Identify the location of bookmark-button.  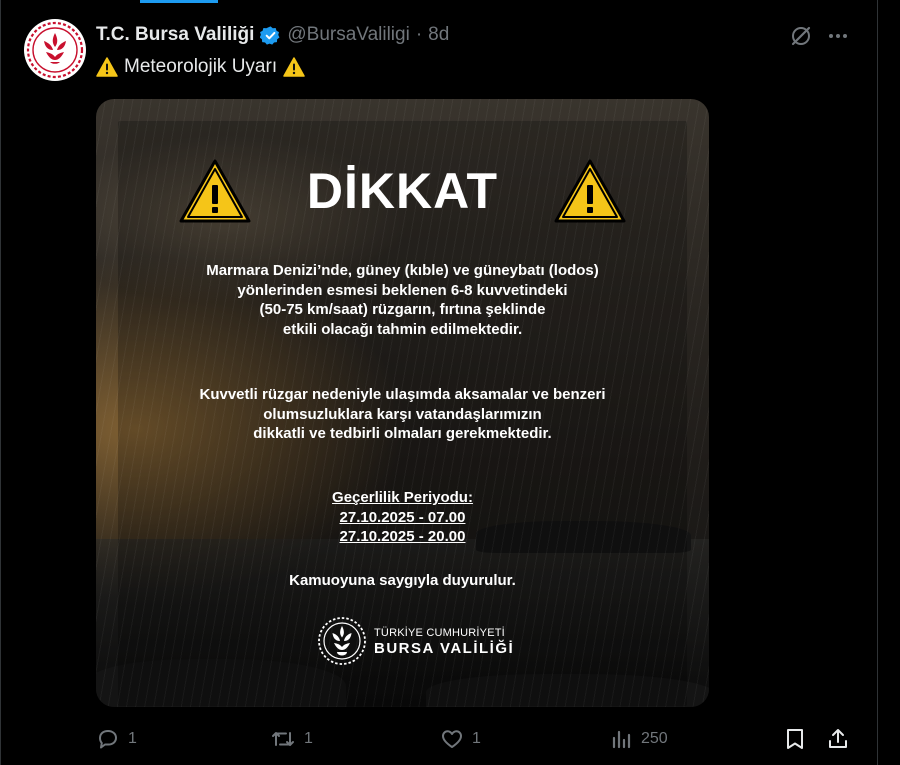
(795, 739).